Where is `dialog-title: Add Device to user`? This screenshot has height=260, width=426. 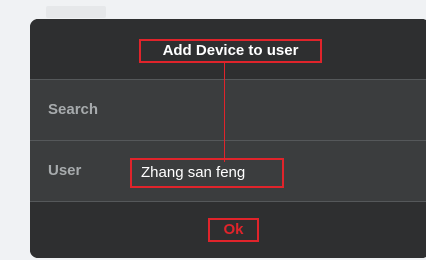
dialog-title: Add Device to user is located at coordinates (230, 51).